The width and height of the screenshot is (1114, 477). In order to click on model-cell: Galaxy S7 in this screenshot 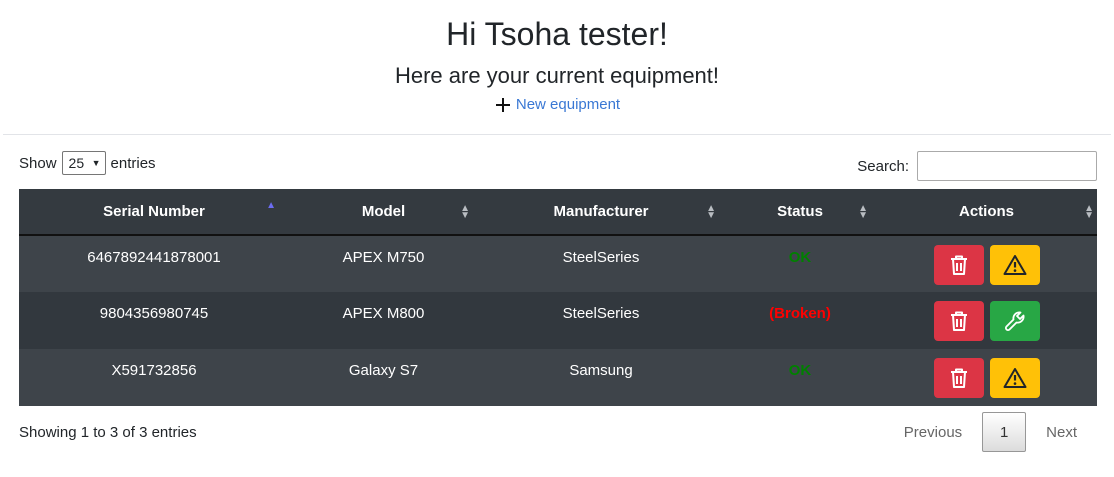, I will do `click(383, 377)`.